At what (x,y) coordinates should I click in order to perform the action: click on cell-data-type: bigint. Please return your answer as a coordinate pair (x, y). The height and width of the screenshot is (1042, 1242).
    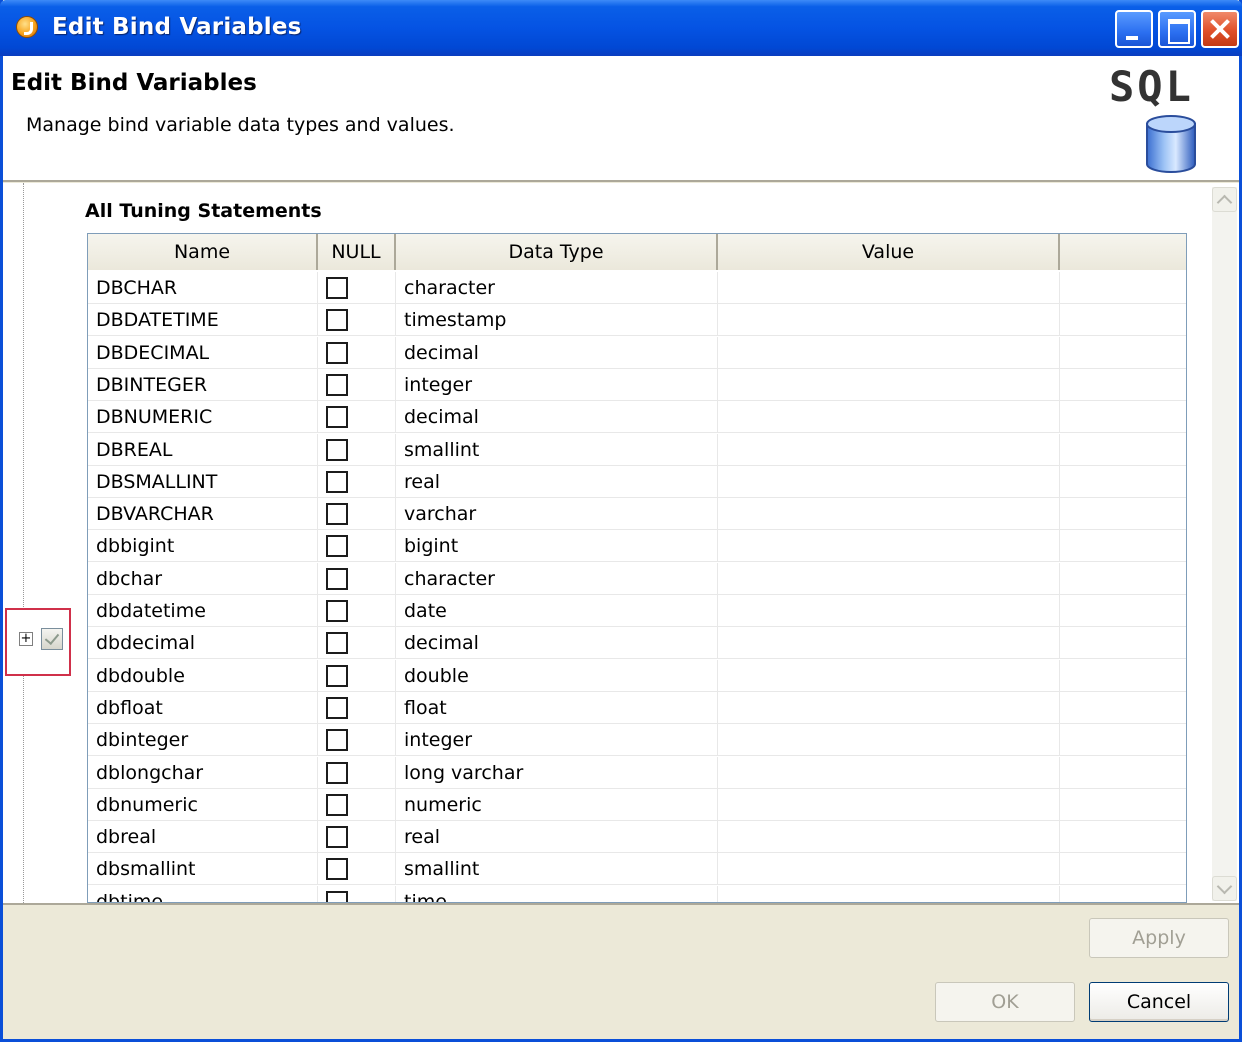
    Looking at the image, I should click on (557, 546).